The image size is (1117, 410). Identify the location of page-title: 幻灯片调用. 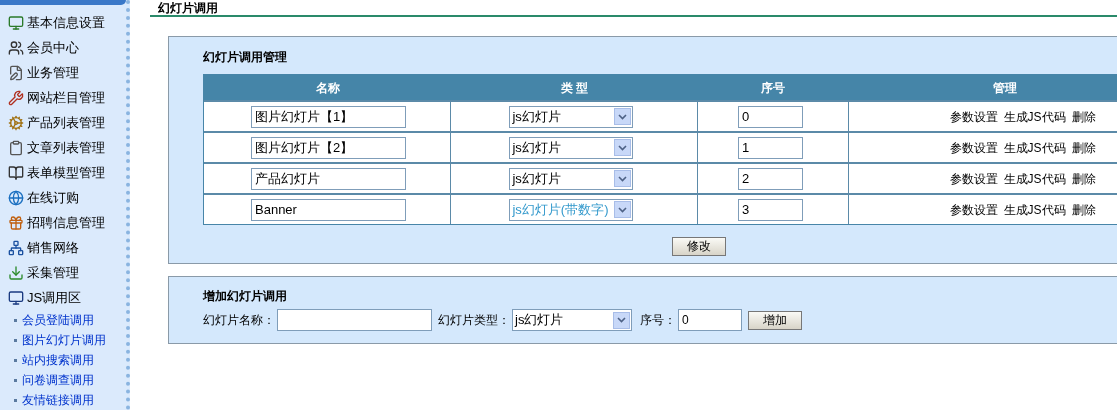
(188, 8).